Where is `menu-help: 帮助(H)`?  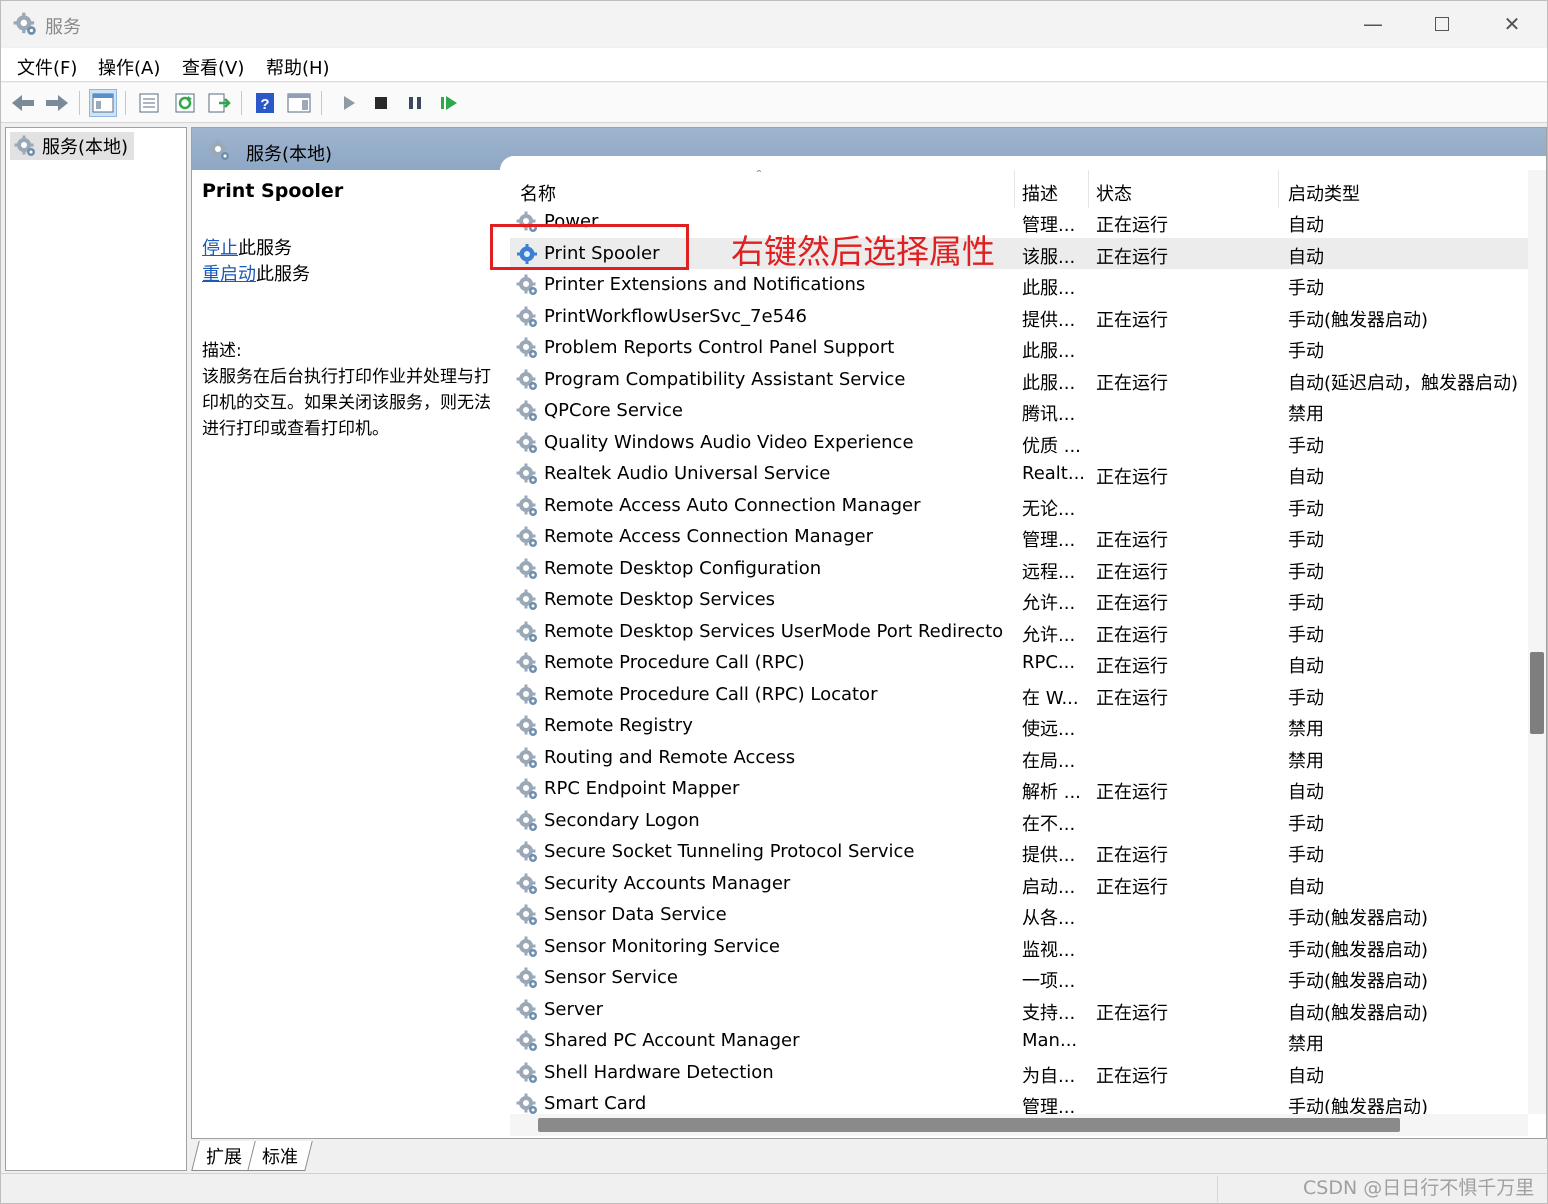 menu-help: 帮助(H) is located at coordinates (298, 67).